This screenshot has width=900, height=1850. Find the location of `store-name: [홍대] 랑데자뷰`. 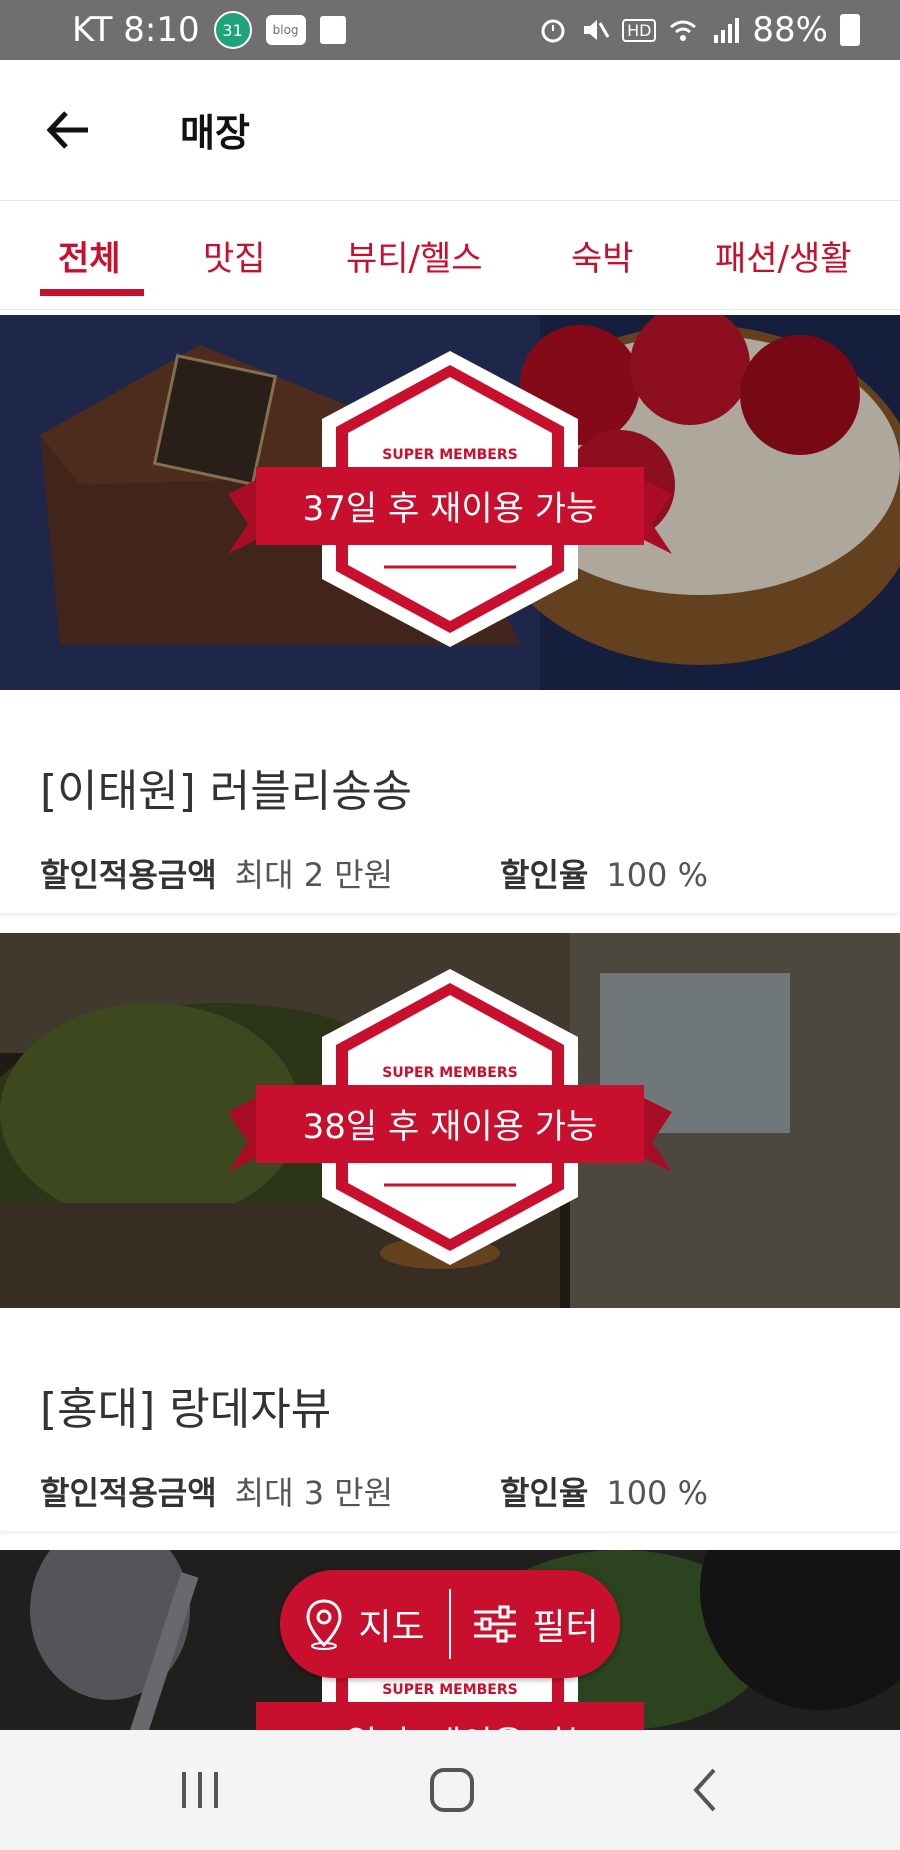

store-name: [홍대] 랑데자뷰 is located at coordinates (186, 1409).